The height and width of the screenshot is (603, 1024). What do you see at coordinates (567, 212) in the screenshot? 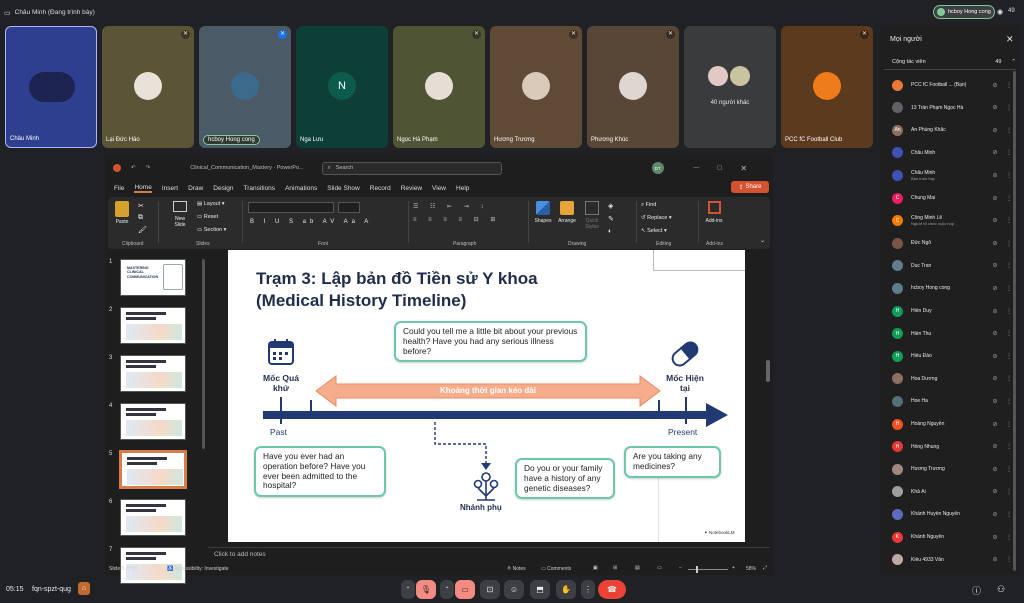
I see `arrange-button: Arrange` at bounding box center [567, 212].